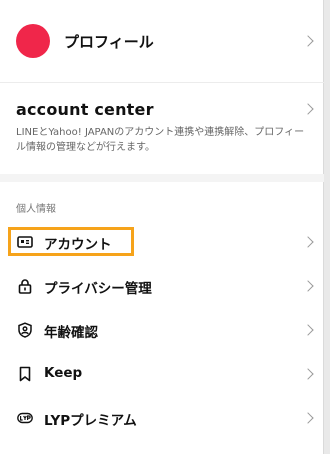  Describe the element at coordinates (162, 178) in the screenshot. I see `section-gap` at that location.